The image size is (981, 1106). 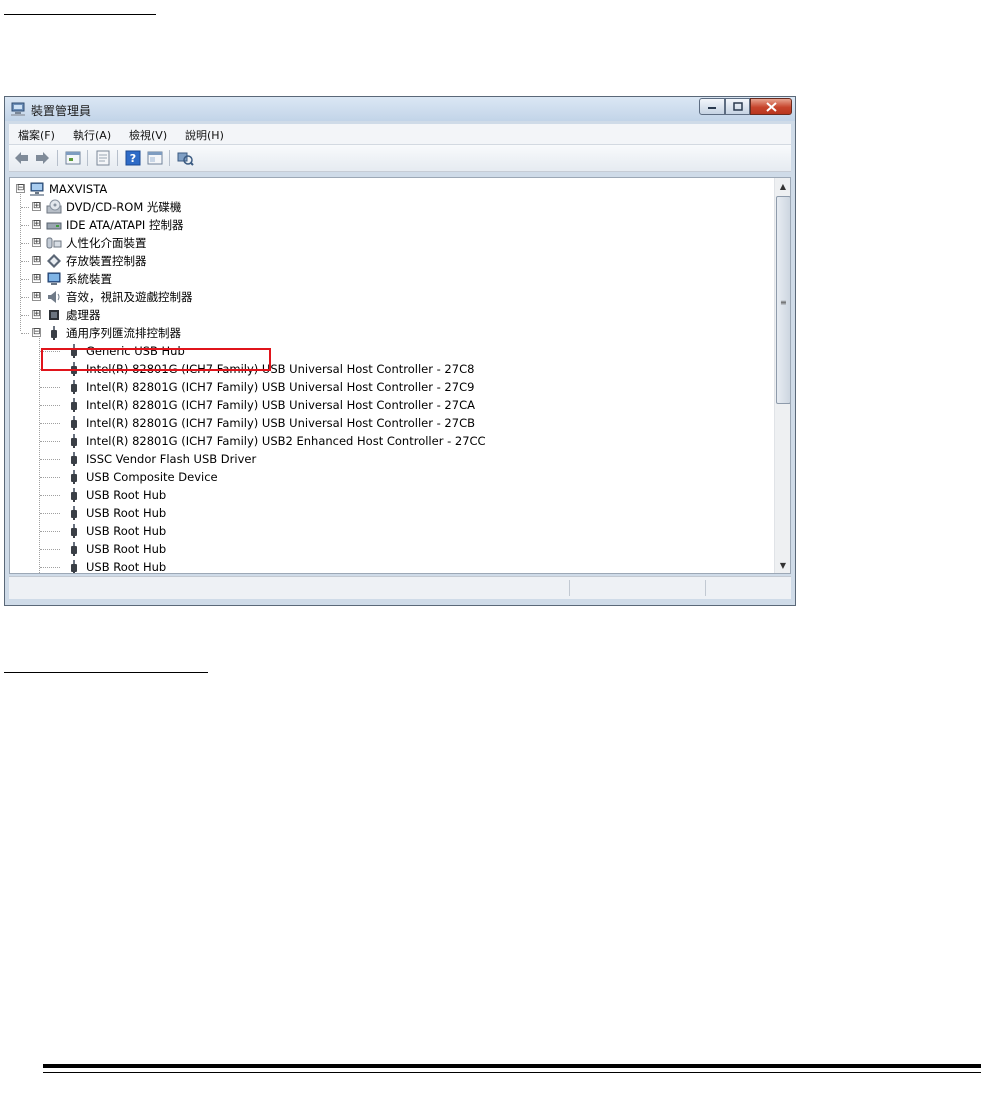 I want to click on minimize-button, so click(x=712, y=106).